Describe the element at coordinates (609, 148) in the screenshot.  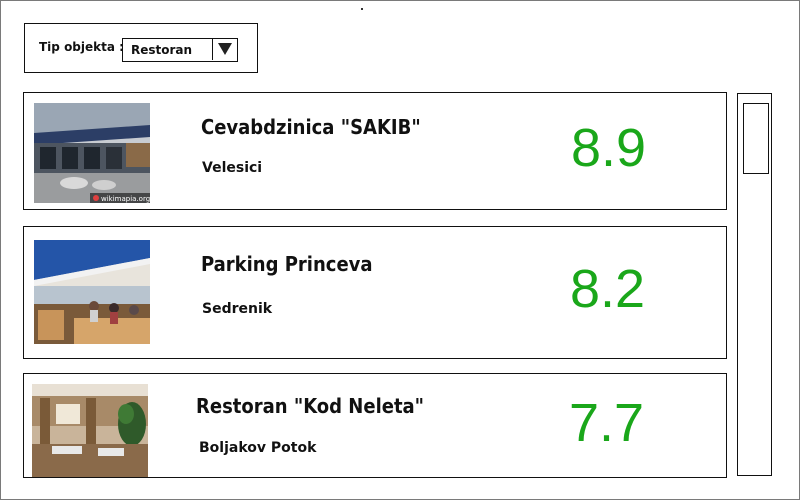
I see `restaurant-rating: 8.9` at that location.